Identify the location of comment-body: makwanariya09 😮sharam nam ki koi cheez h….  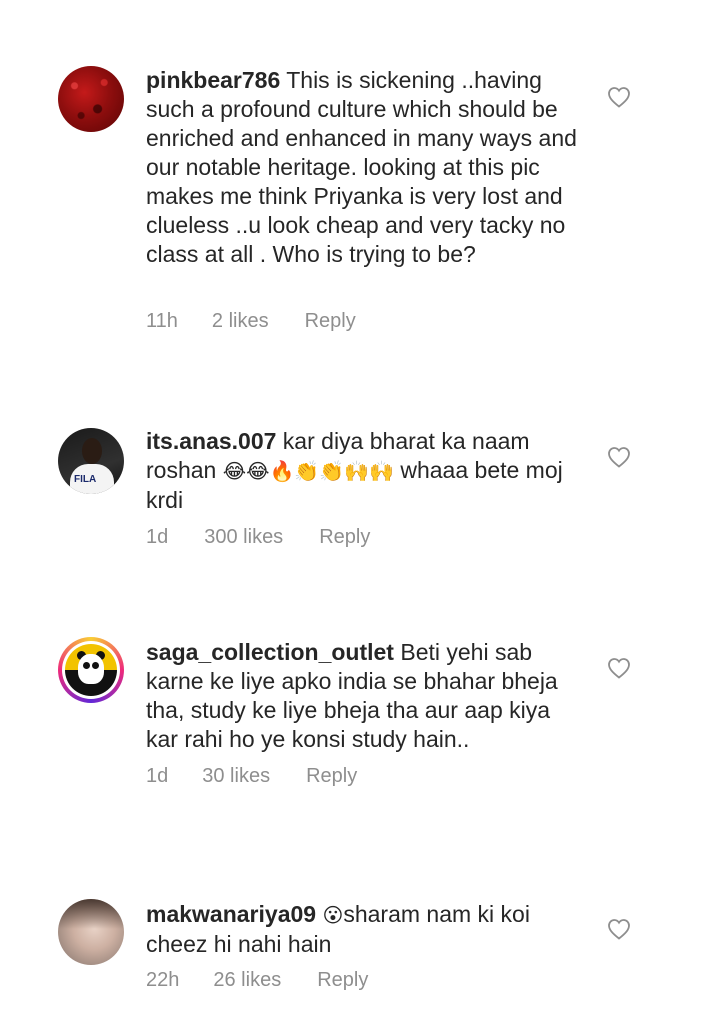
(366, 929).